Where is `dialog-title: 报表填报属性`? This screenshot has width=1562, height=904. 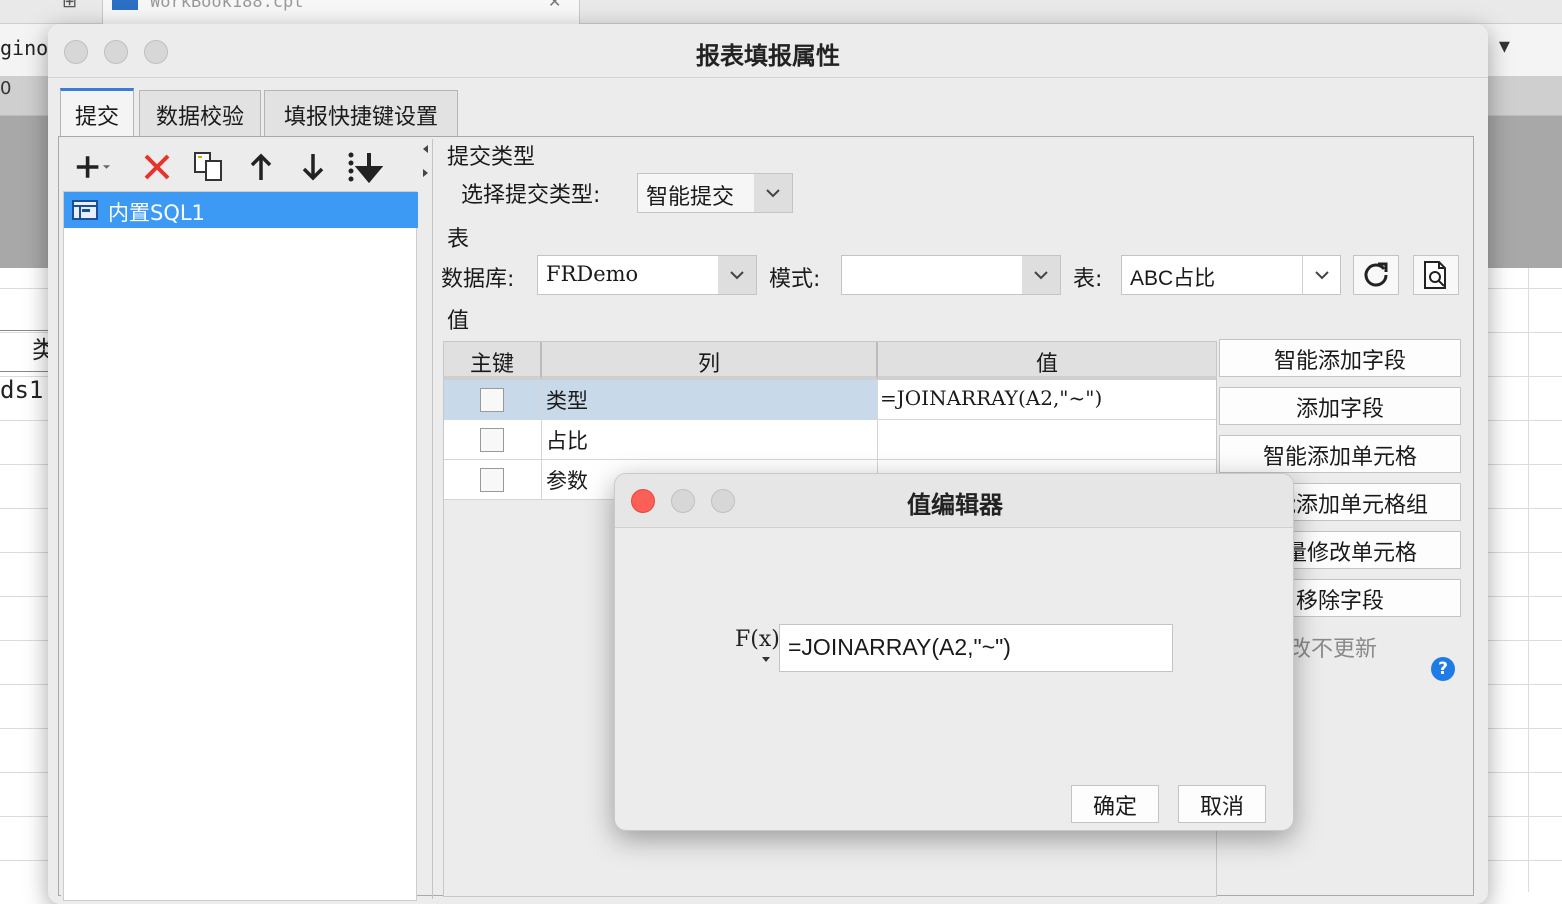 dialog-title: 报表填报属性 is located at coordinates (768, 56).